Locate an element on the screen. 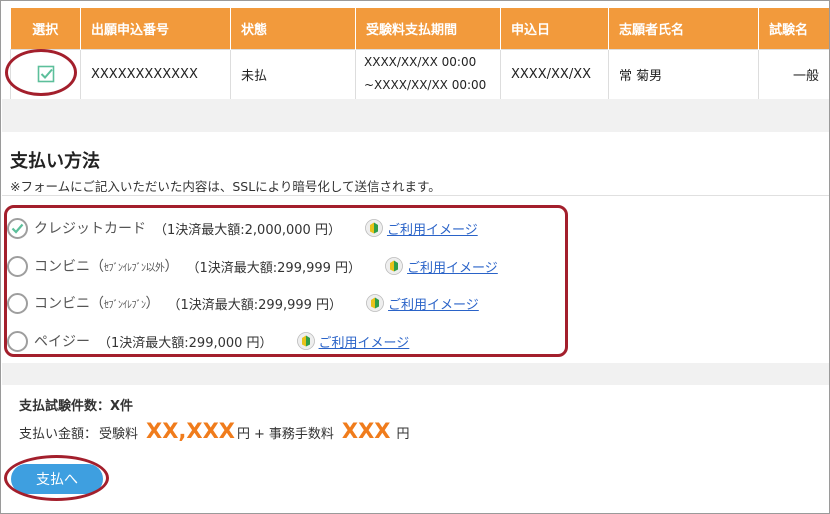 The width and height of the screenshot is (830, 514). fee-value: XXX is located at coordinates (366, 431).